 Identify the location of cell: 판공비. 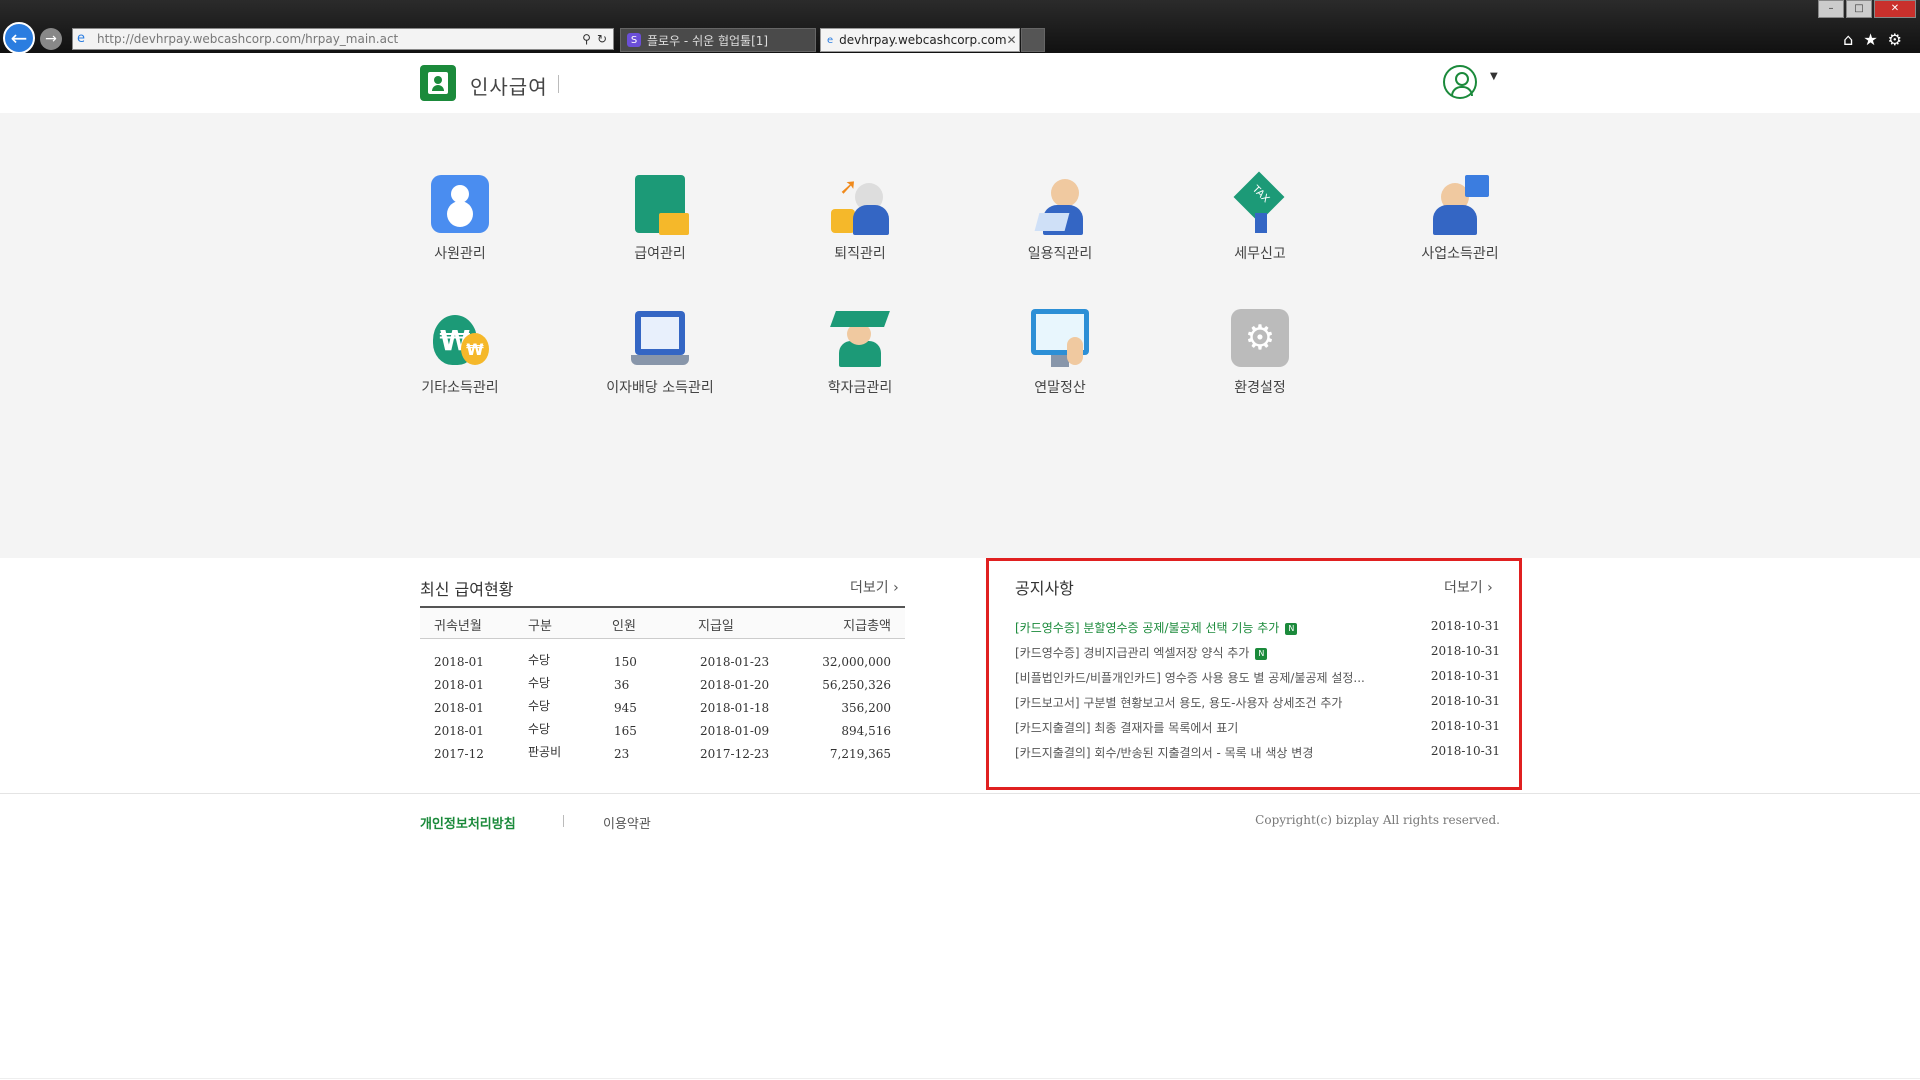
(545, 752).